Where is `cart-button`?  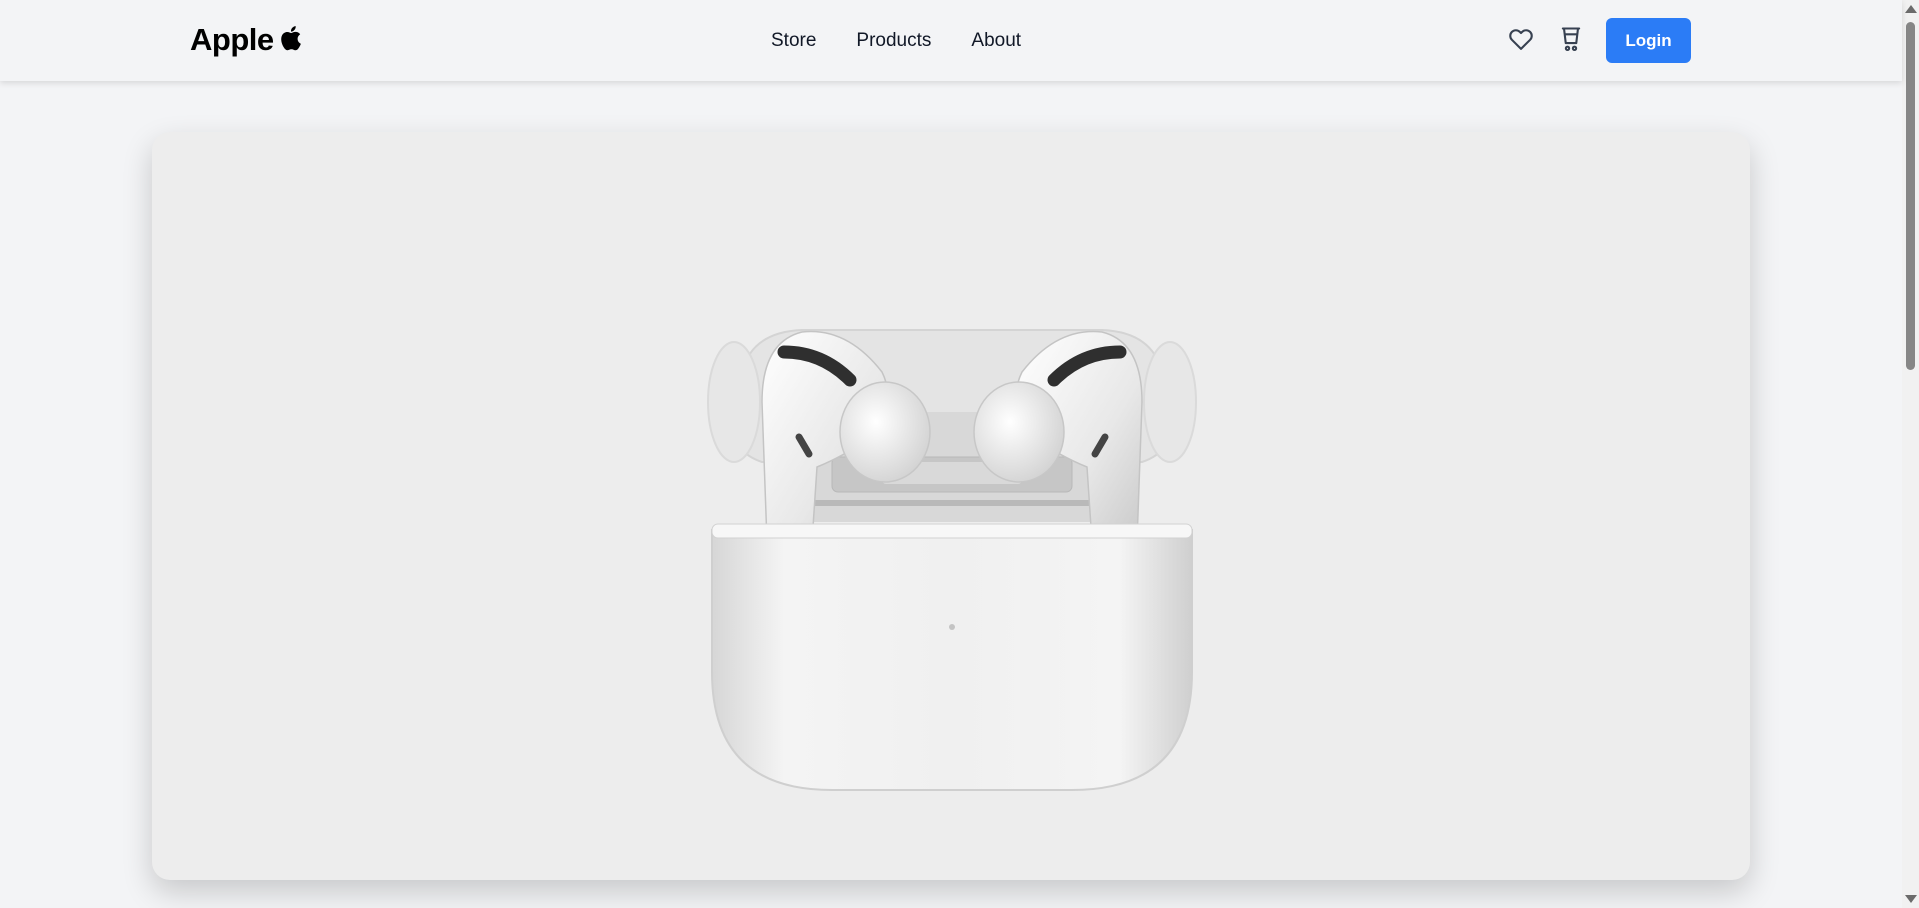 cart-button is located at coordinates (1571, 39).